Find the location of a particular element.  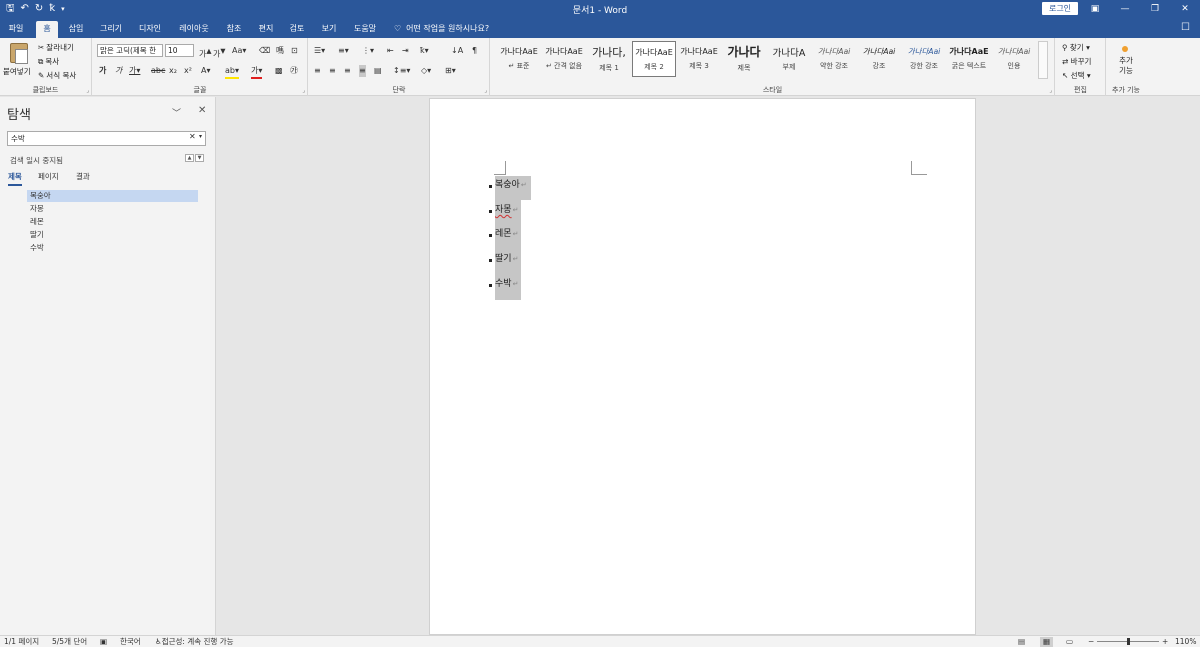

replace-button: ⇄ 바꾸기 is located at coordinates (1076, 61).